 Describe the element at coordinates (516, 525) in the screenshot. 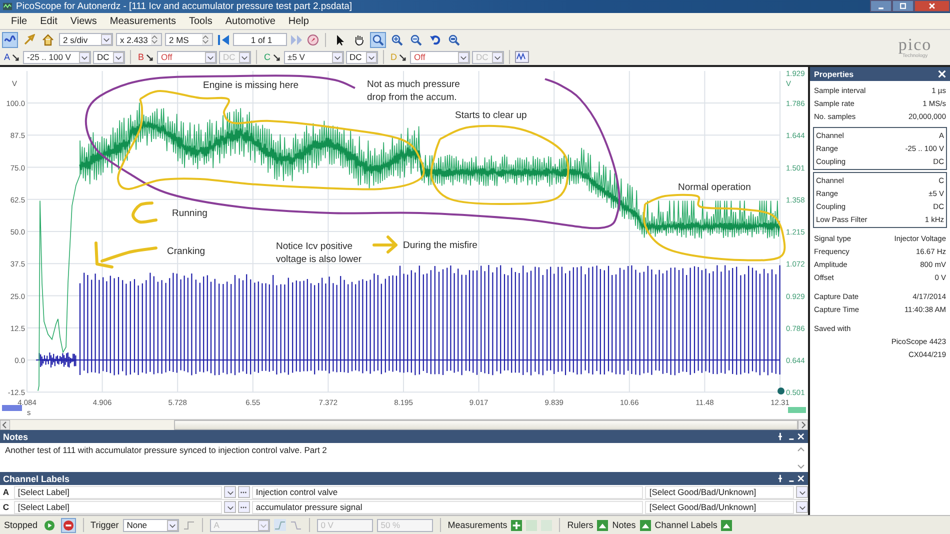

I see `add-measurement-icon` at that location.